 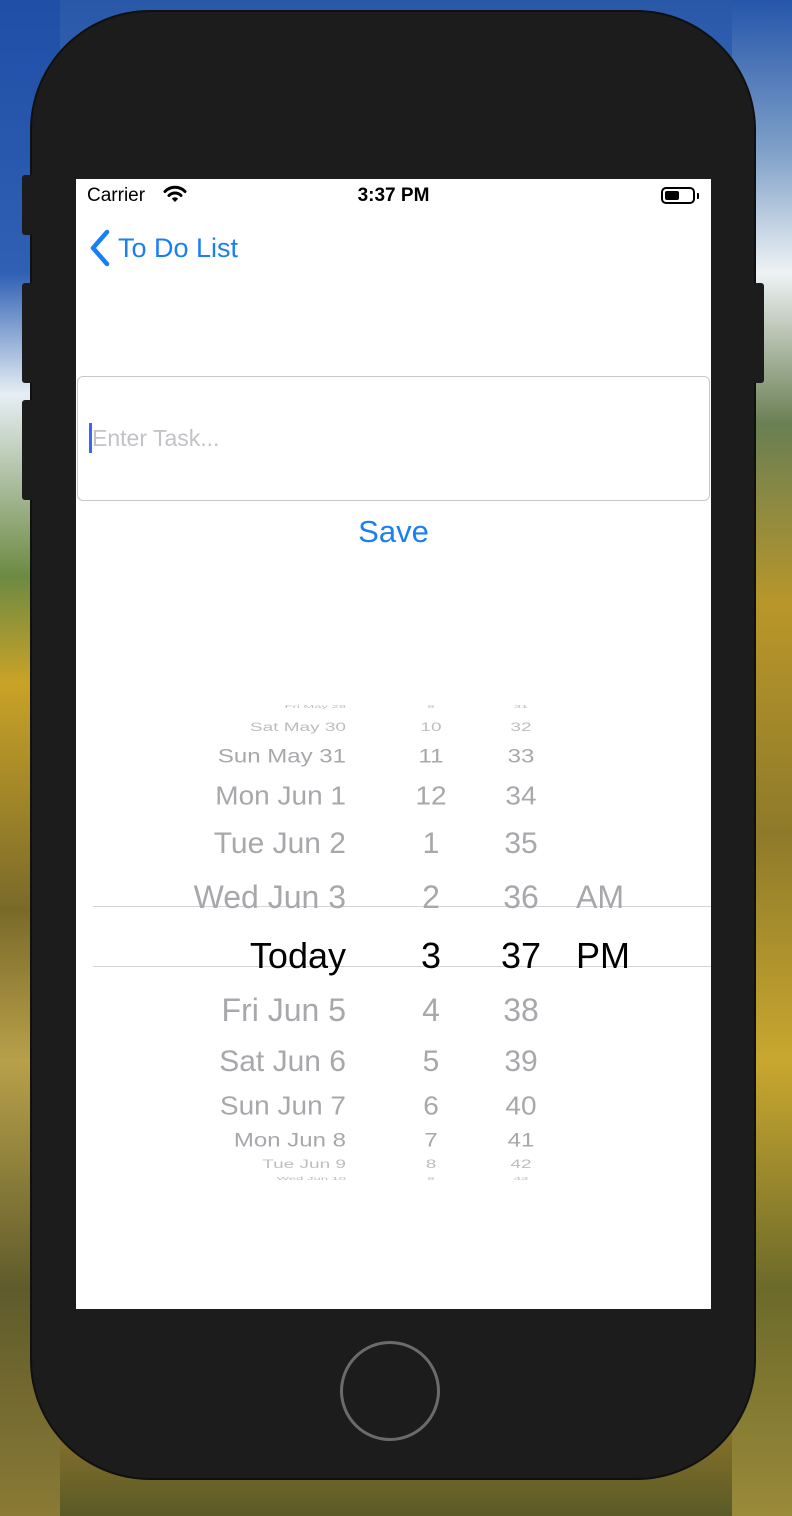 I want to click on picker-hour-option: 12, so click(x=431, y=796).